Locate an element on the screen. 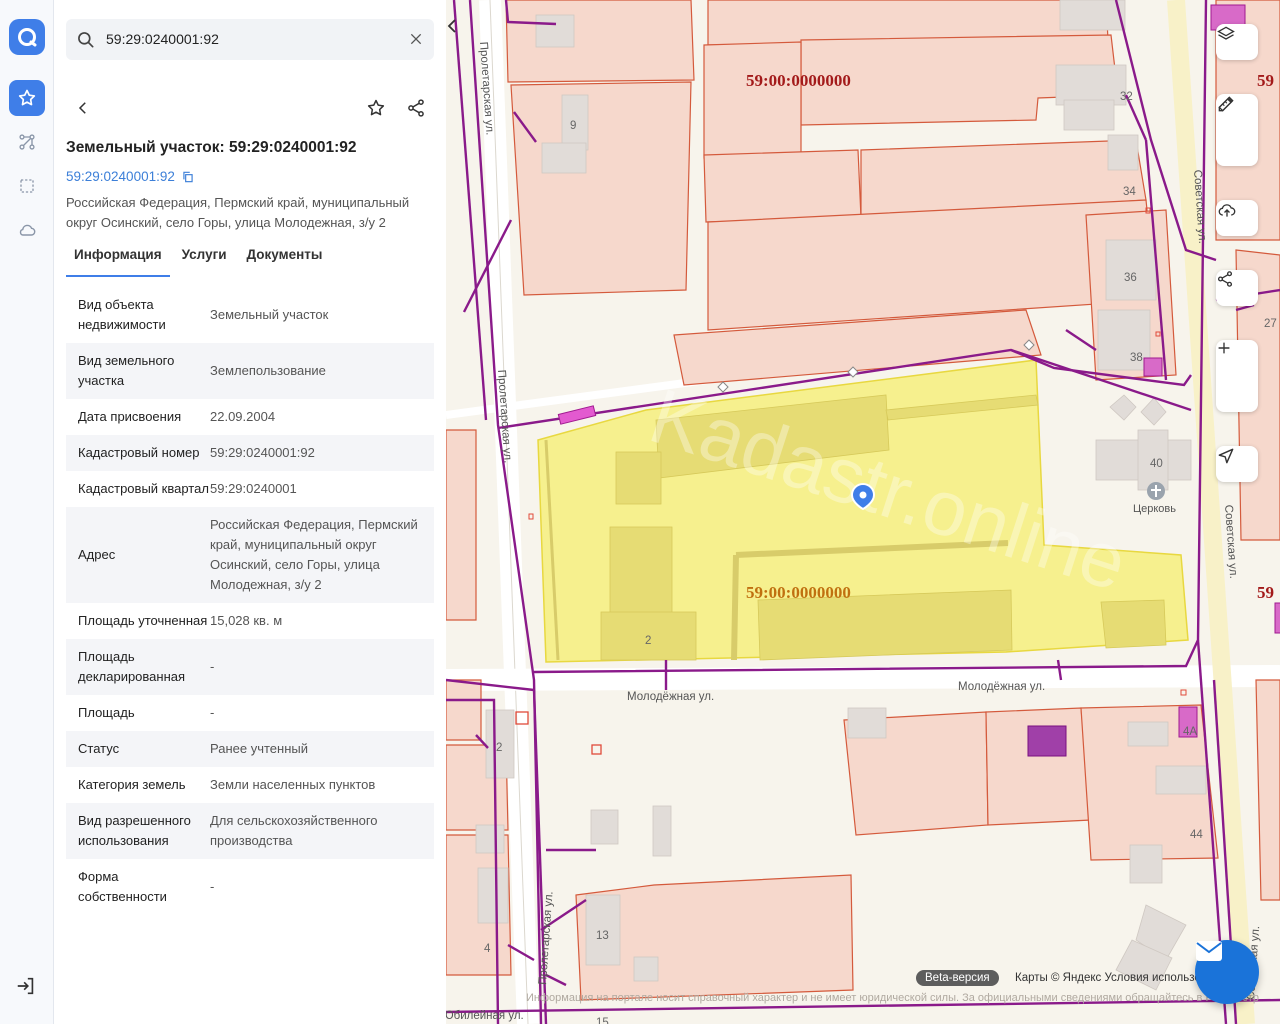  cad-number-text: 59:29:0240001:92 is located at coordinates (120, 176).